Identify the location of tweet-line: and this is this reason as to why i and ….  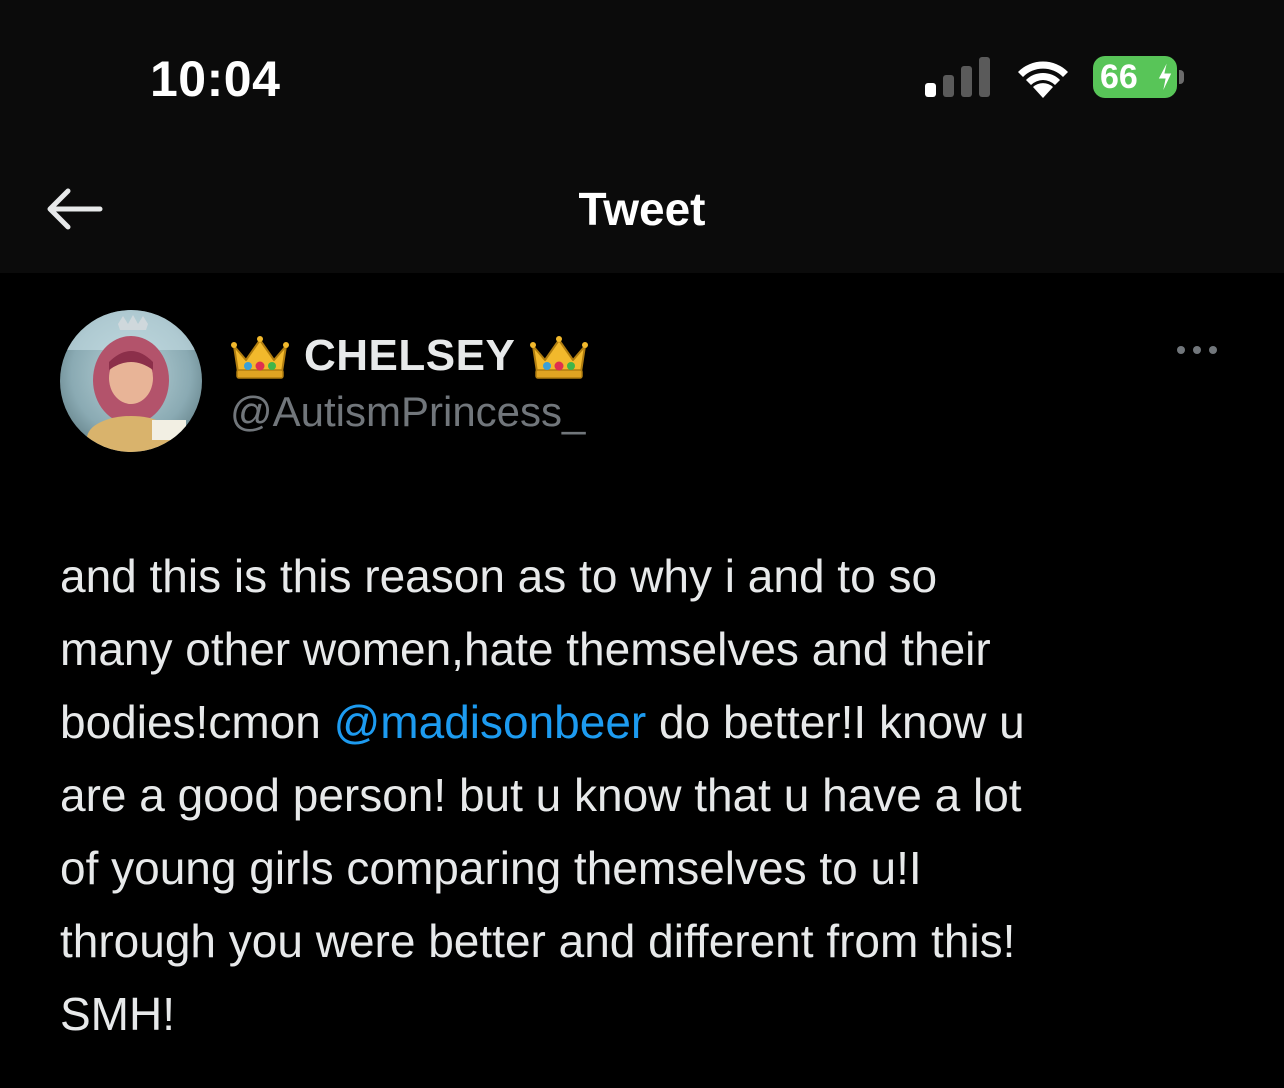
(499, 576).